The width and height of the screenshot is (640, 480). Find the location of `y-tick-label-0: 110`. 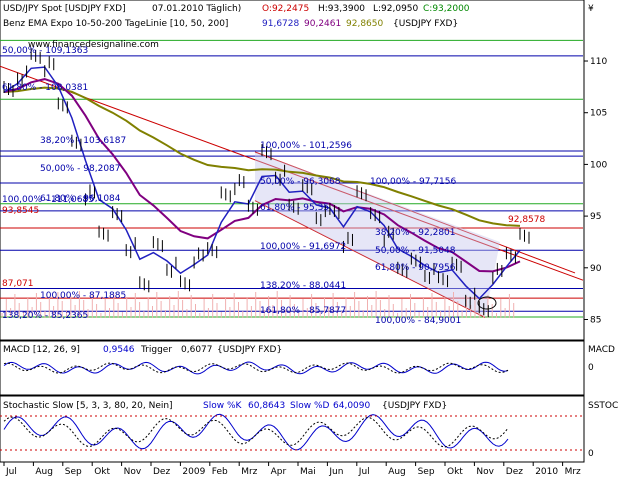

y-tick-label-0: 110 is located at coordinates (598, 62).